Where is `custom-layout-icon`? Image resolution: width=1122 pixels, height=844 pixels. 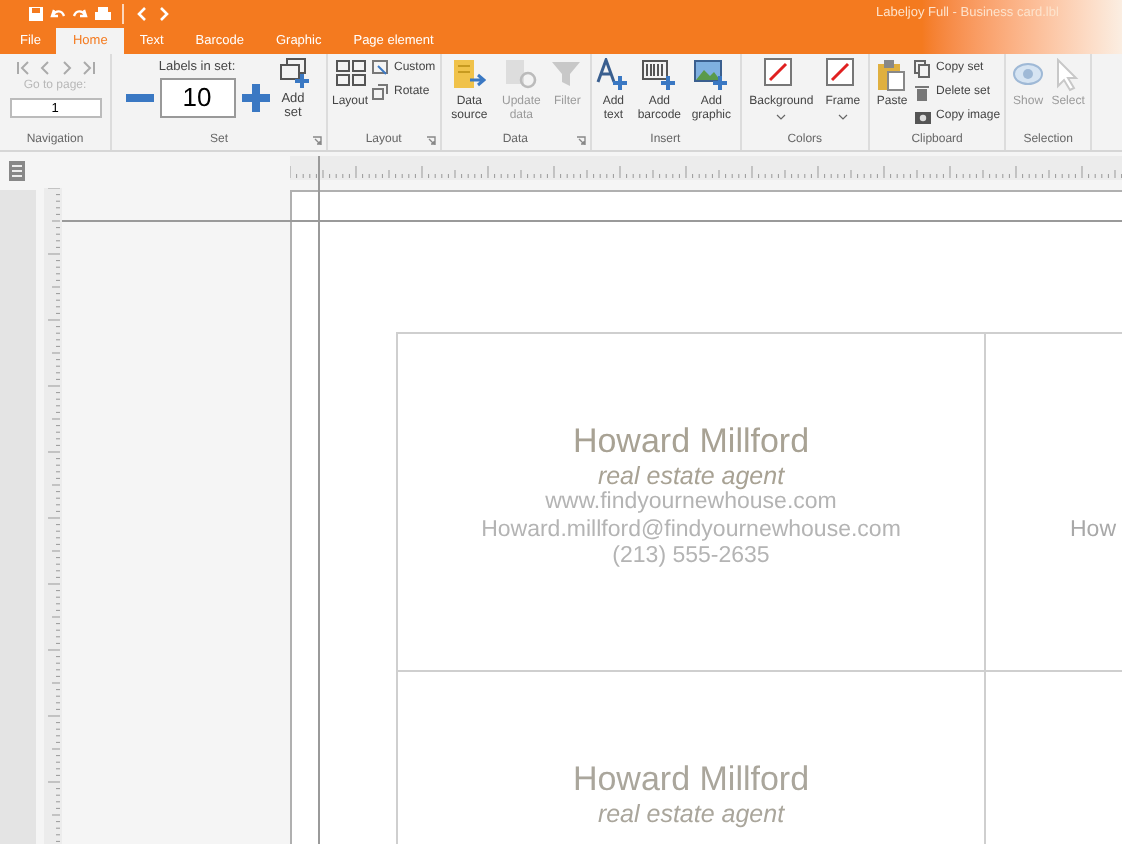
custom-layout-icon is located at coordinates (381, 69).